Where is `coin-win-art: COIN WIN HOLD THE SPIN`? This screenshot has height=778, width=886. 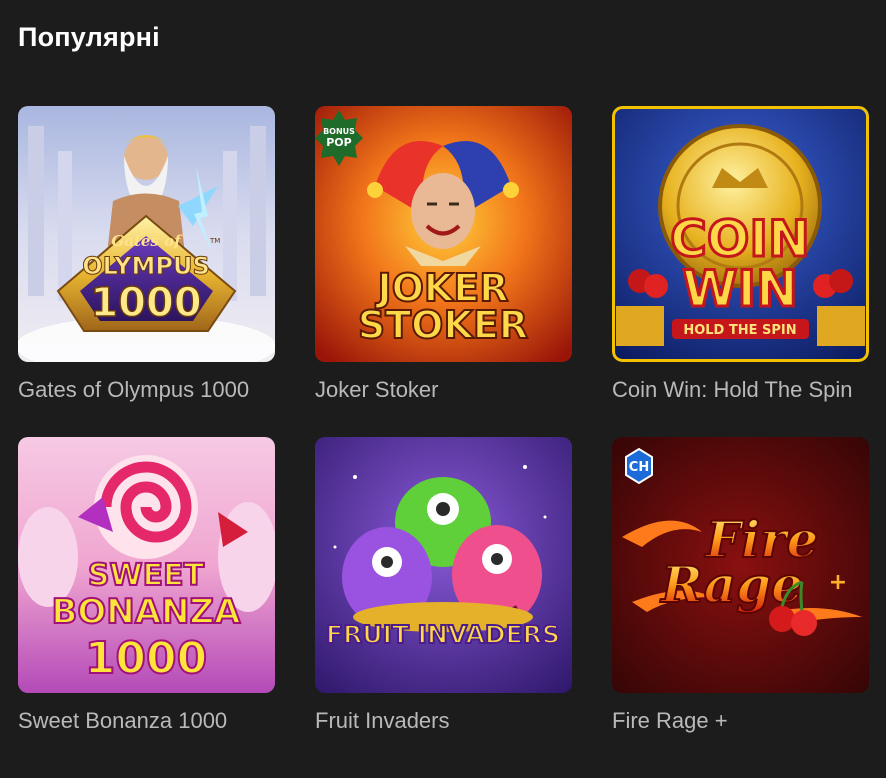
coin-win-art: COIN WIN HOLD THE SPIN is located at coordinates (740, 234).